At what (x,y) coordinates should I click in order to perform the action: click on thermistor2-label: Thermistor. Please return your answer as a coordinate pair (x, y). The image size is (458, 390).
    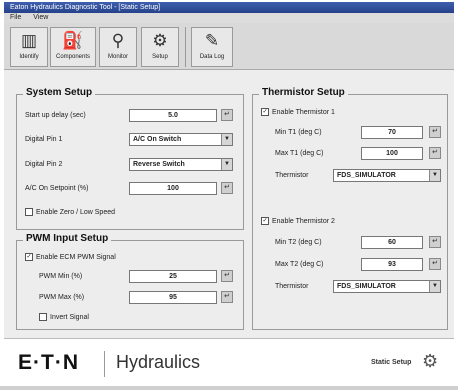
    Looking at the image, I should click on (292, 286).